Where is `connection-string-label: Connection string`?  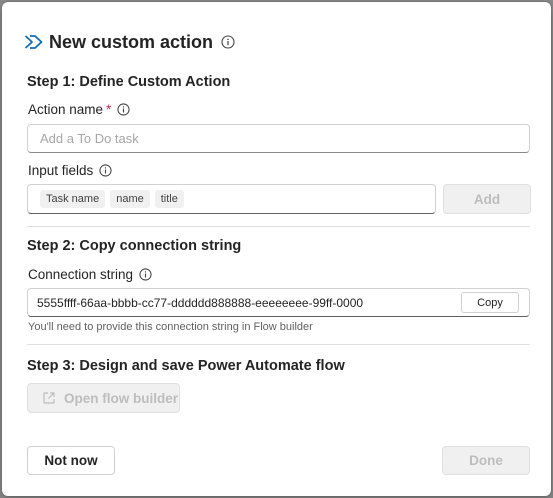 connection-string-label: Connection string is located at coordinates (90, 274).